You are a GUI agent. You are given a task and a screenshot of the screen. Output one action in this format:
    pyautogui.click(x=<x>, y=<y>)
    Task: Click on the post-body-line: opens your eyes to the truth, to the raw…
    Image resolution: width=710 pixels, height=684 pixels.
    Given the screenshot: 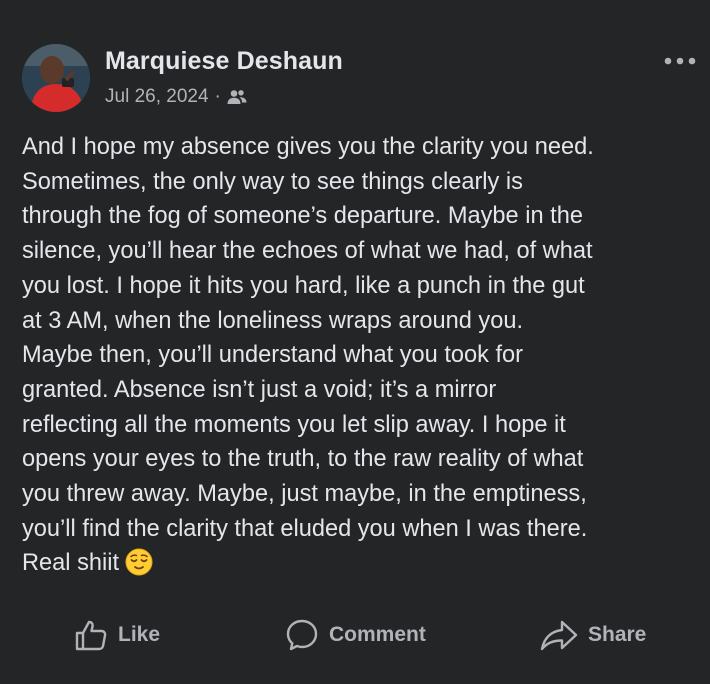 What is the action you would take?
    pyautogui.click(x=303, y=459)
    